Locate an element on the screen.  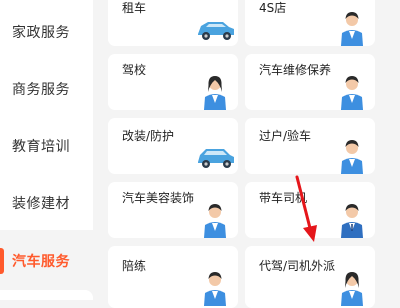
service-designated-driver: 代驾/司机外派 is located at coordinates (310, 277).